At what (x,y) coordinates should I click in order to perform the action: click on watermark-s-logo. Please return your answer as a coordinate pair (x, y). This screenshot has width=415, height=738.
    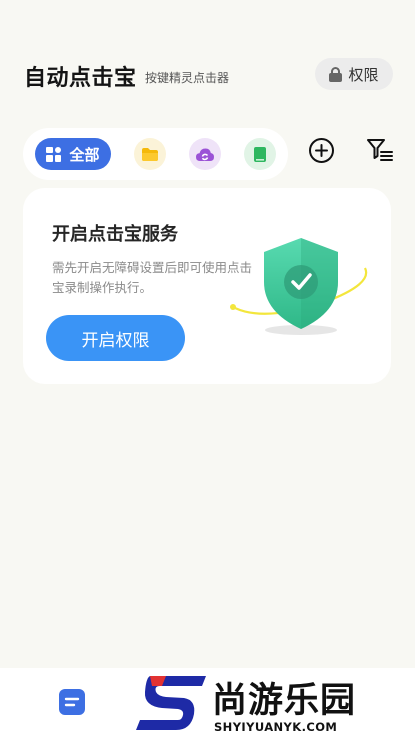
    Looking at the image, I should click on (171, 703).